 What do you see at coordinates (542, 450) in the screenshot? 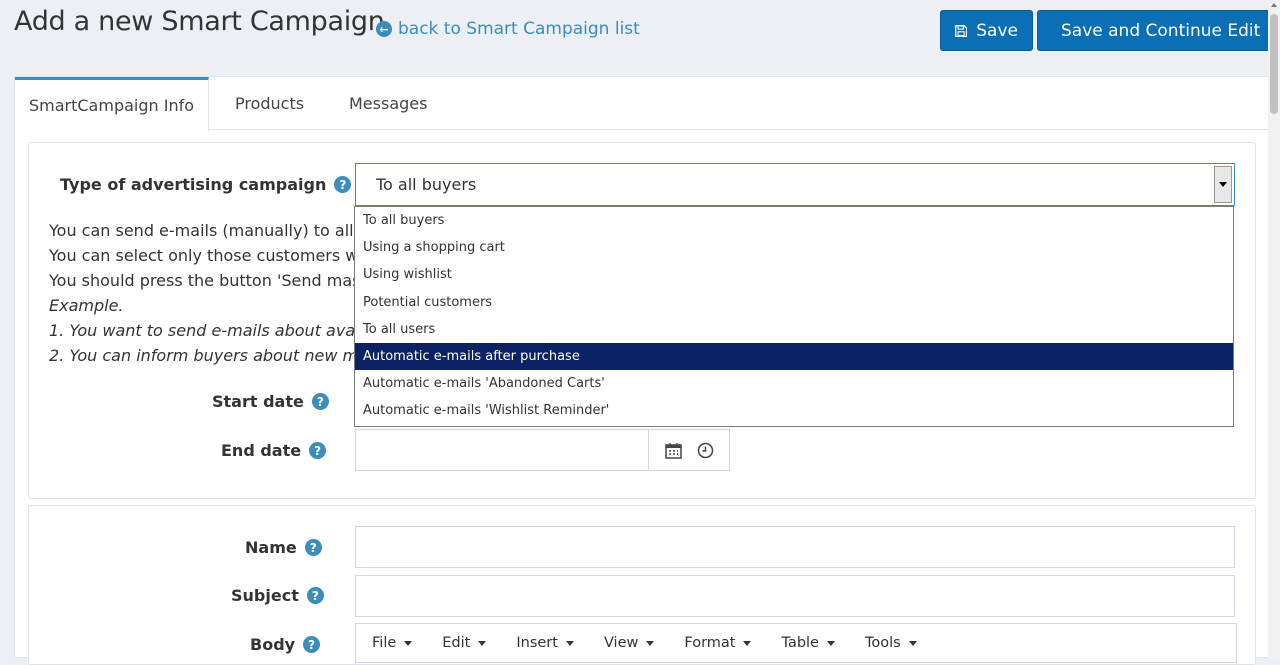
I see `end-date-input` at bounding box center [542, 450].